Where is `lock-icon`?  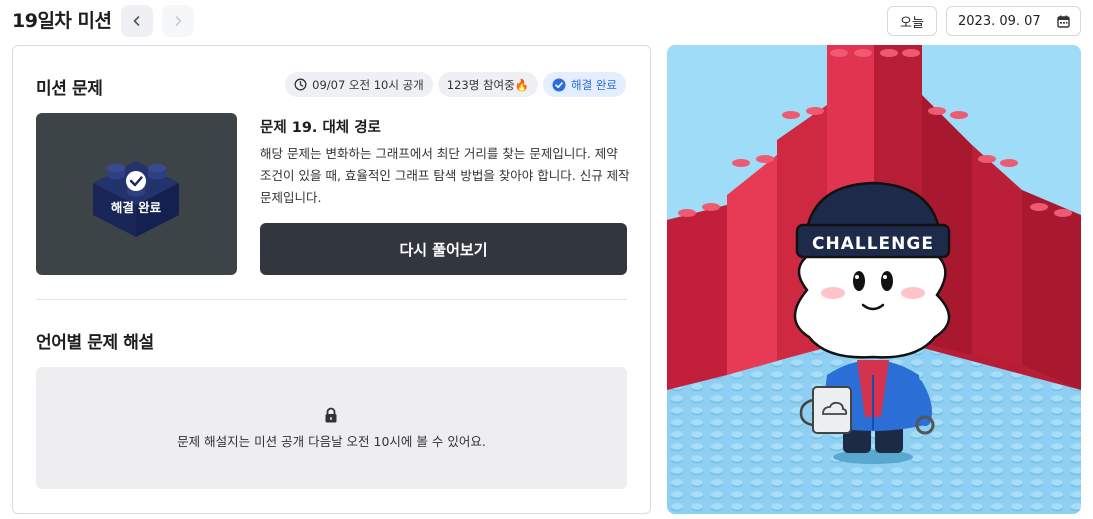
lock-icon is located at coordinates (331, 415).